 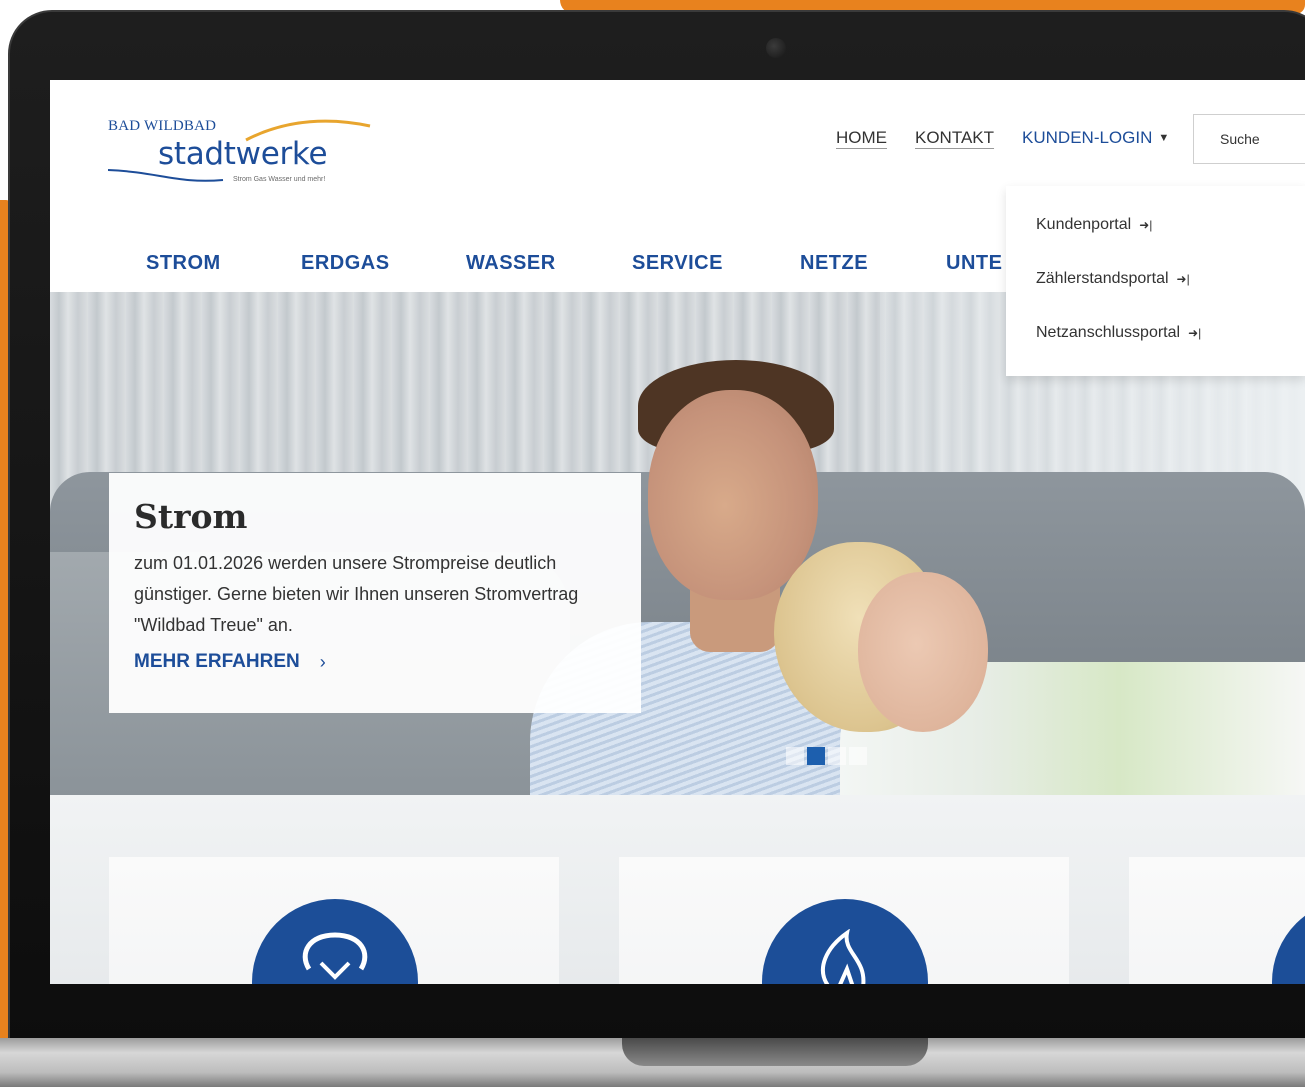 What do you see at coordinates (1002, 138) in the screenshot?
I see `top-utility-nav: HOME KONTAKT KUNDEN-LOGIN ▼` at bounding box center [1002, 138].